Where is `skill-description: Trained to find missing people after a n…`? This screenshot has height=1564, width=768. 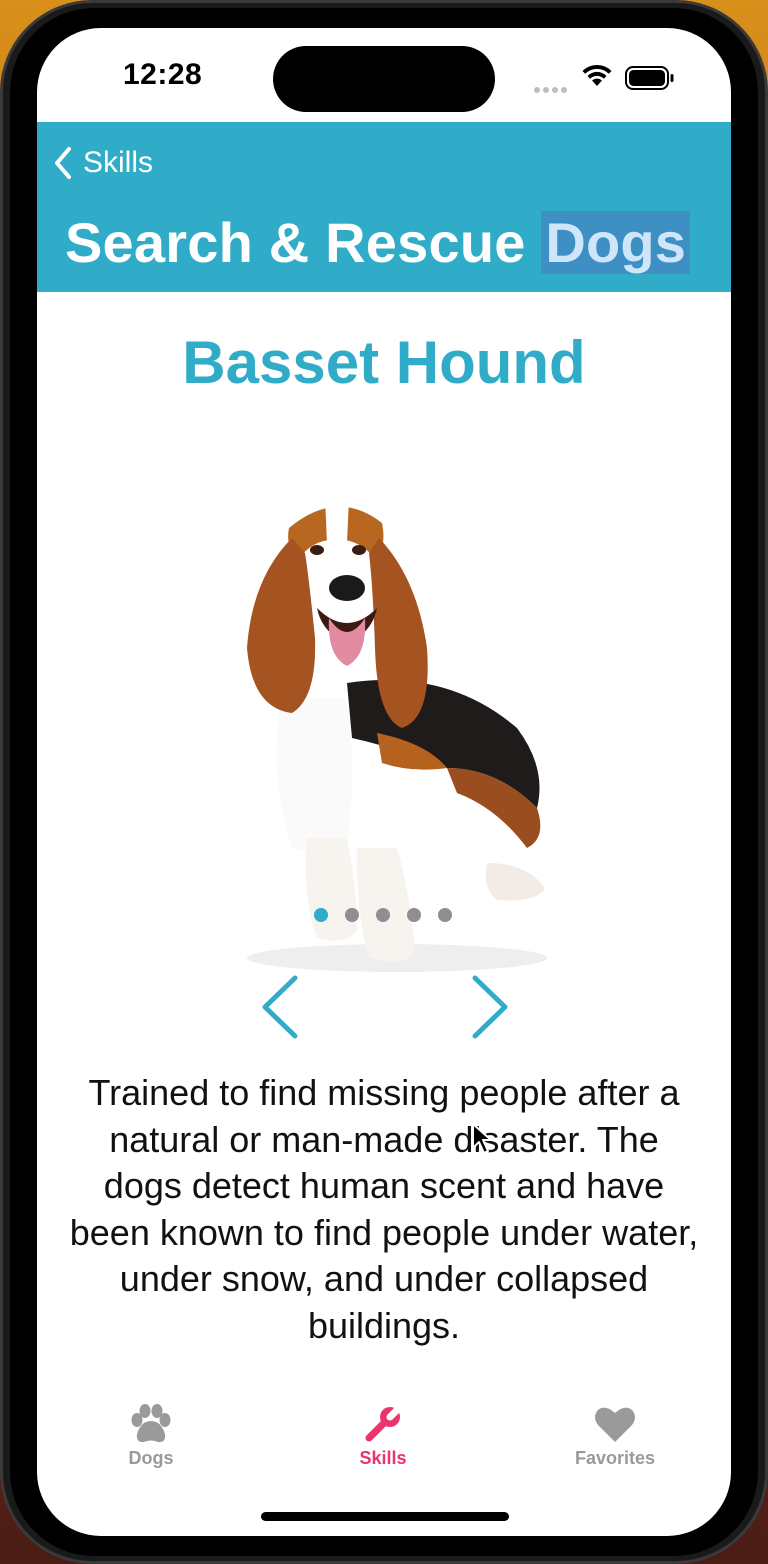 skill-description: Trained to find missing people after a n… is located at coordinates (384, 1209).